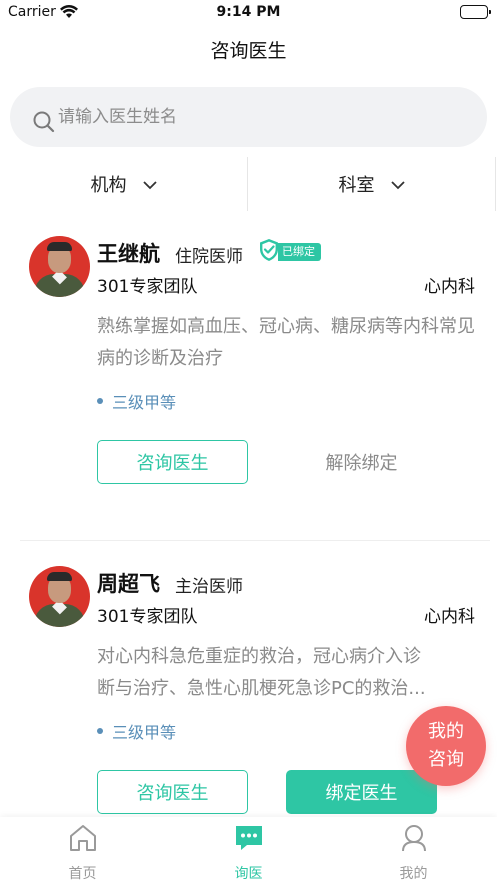  I want to click on fab-label-line2: 咨询, so click(446, 759).